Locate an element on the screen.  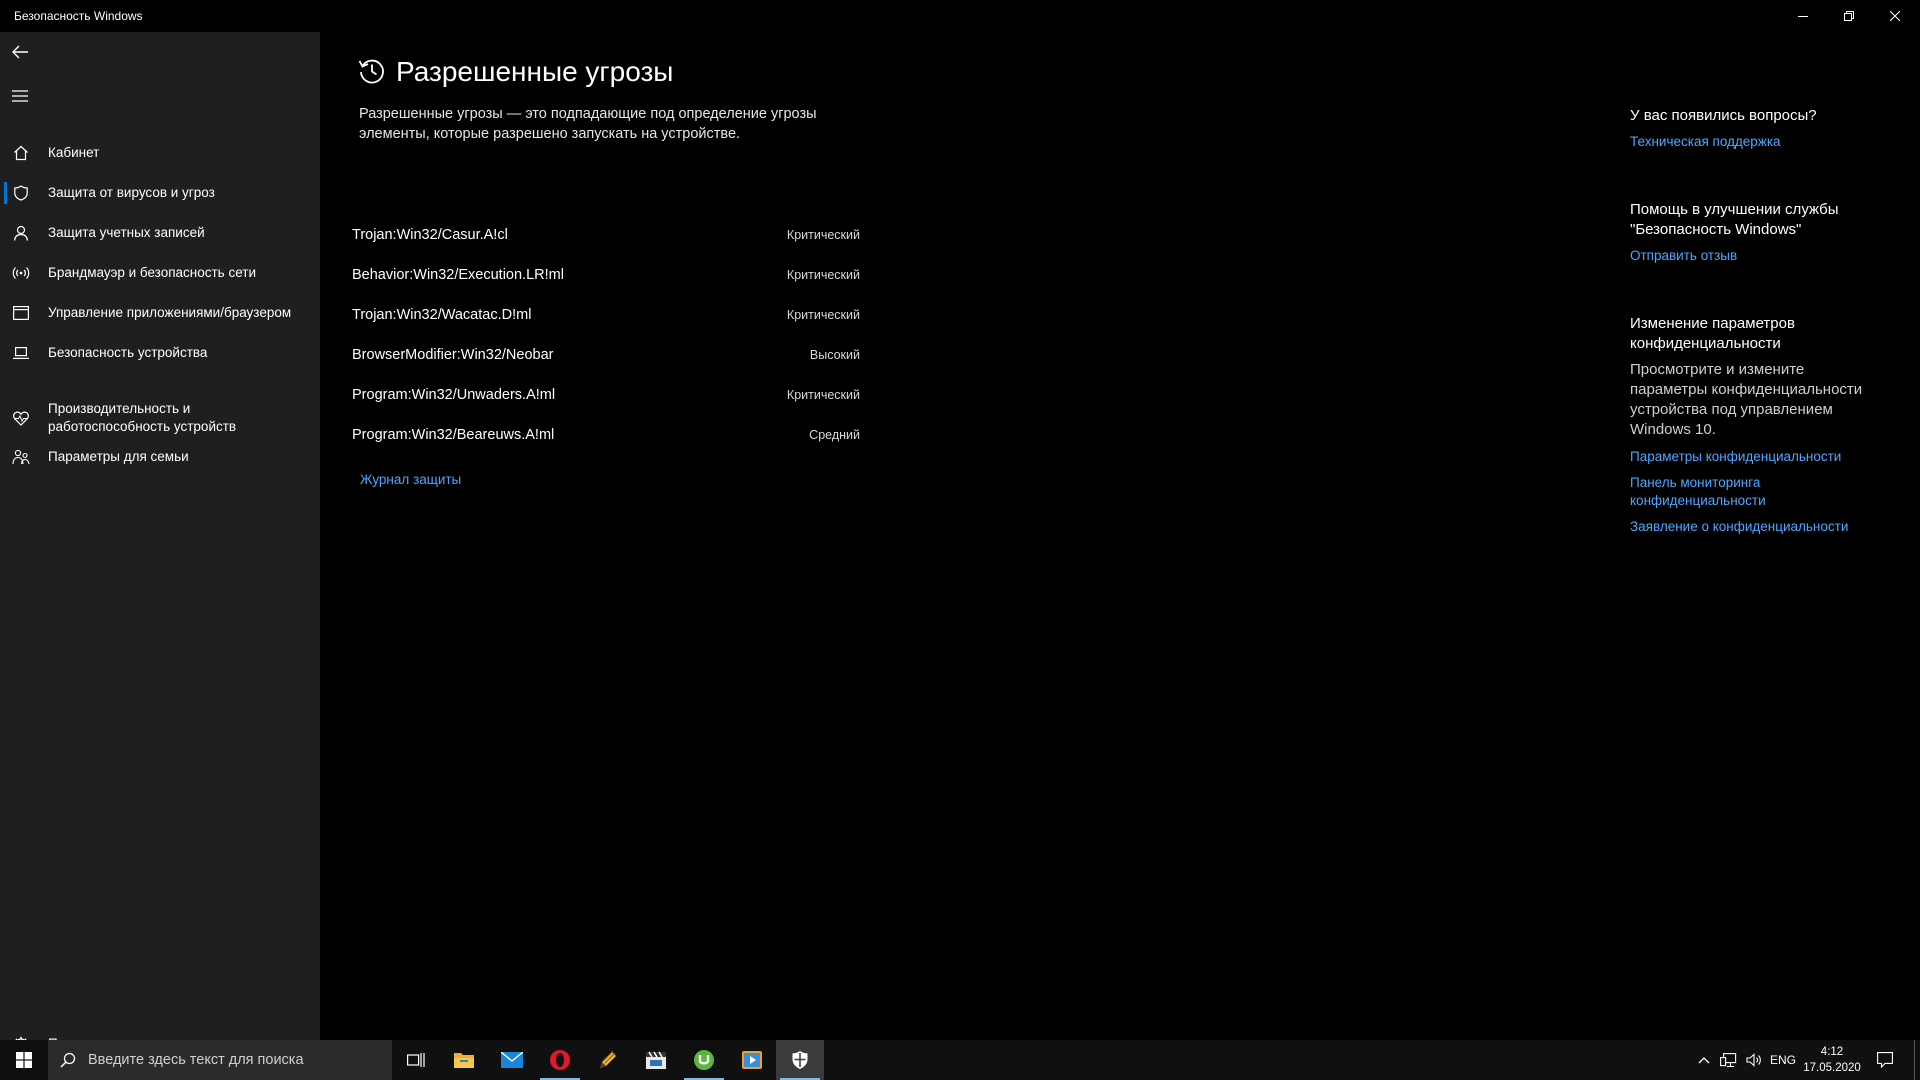
chevron-up-icon is located at coordinates (1704, 1060).